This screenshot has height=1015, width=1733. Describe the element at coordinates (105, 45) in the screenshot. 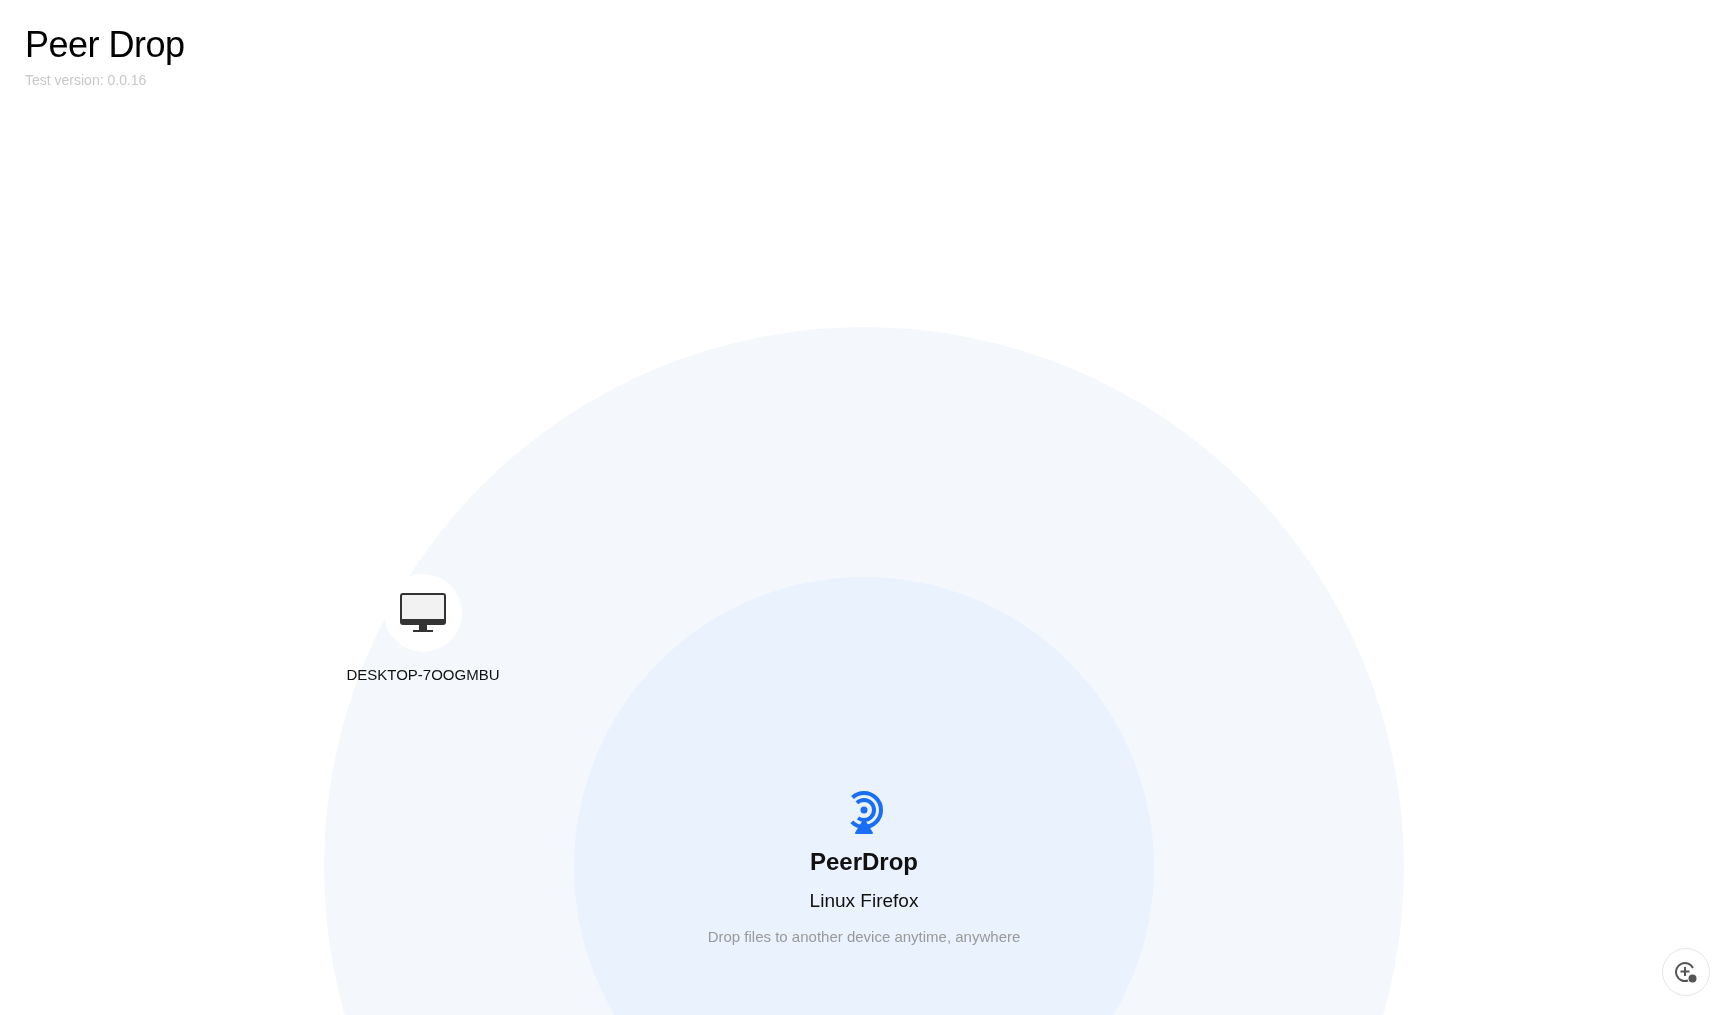

I see `app-title: Peer Drop` at that location.